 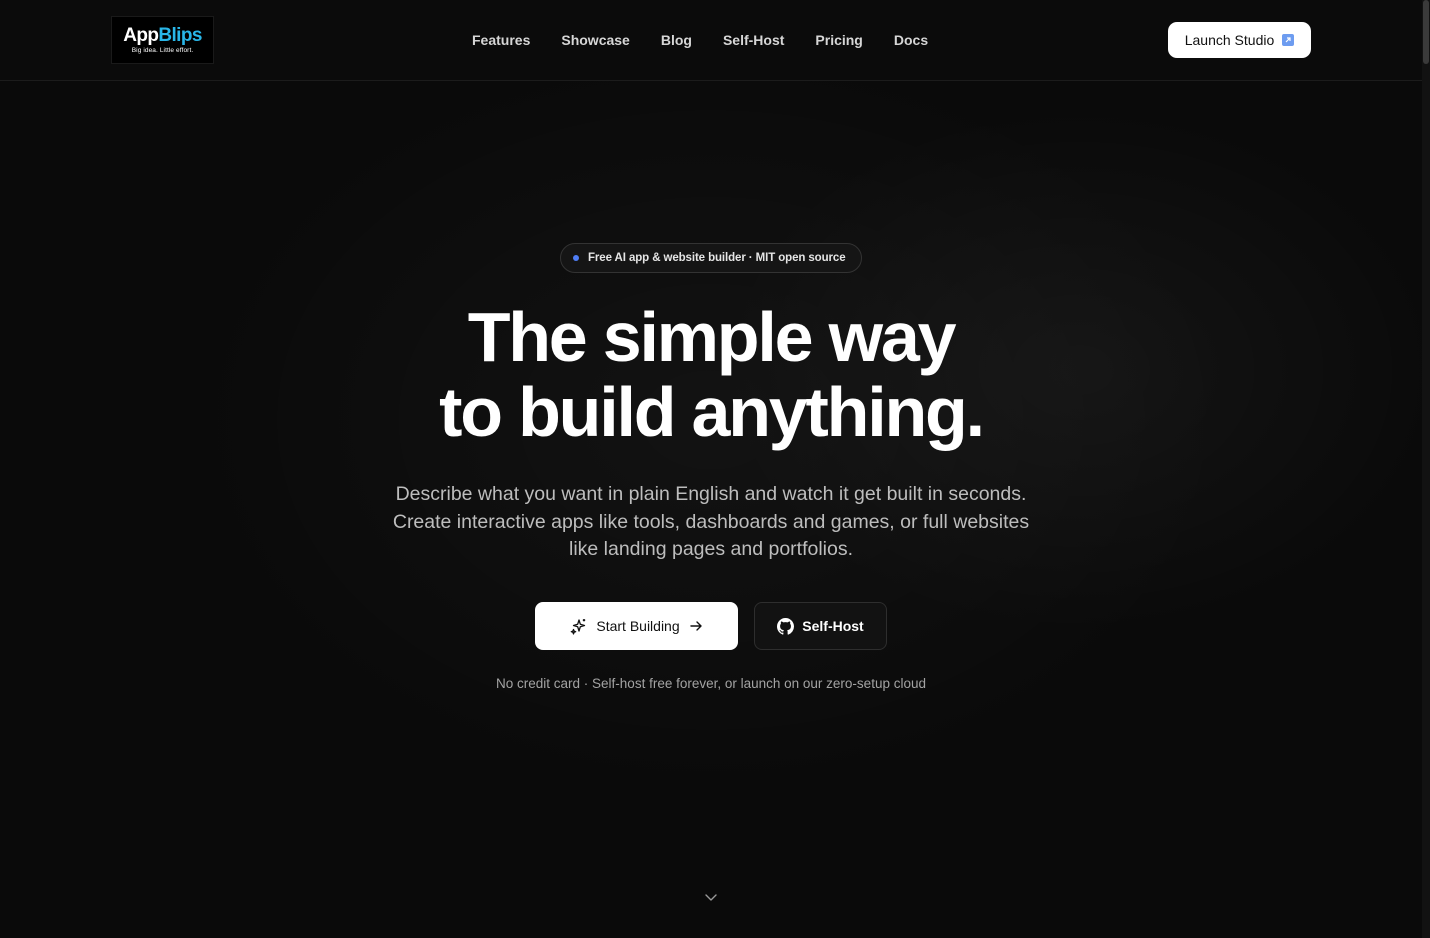 What do you see at coordinates (180, 35) in the screenshot?
I see `logo-word-blips: Blips` at bounding box center [180, 35].